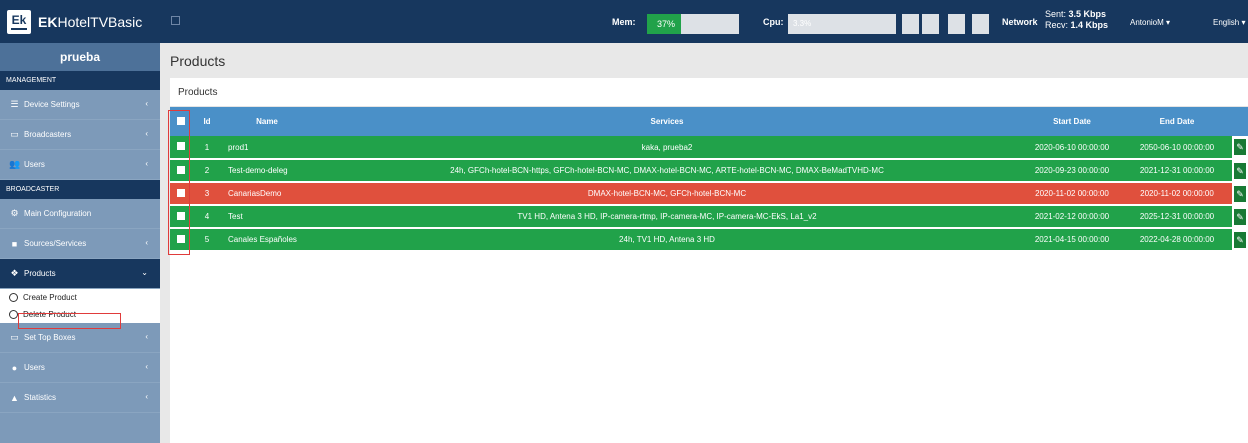  What do you see at coordinates (667, 194) in the screenshot?
I see `row-services: DMAX-hotel-BCN-MC, GFCh-hotel-BCN-MC` at bounding box center [667, 194].